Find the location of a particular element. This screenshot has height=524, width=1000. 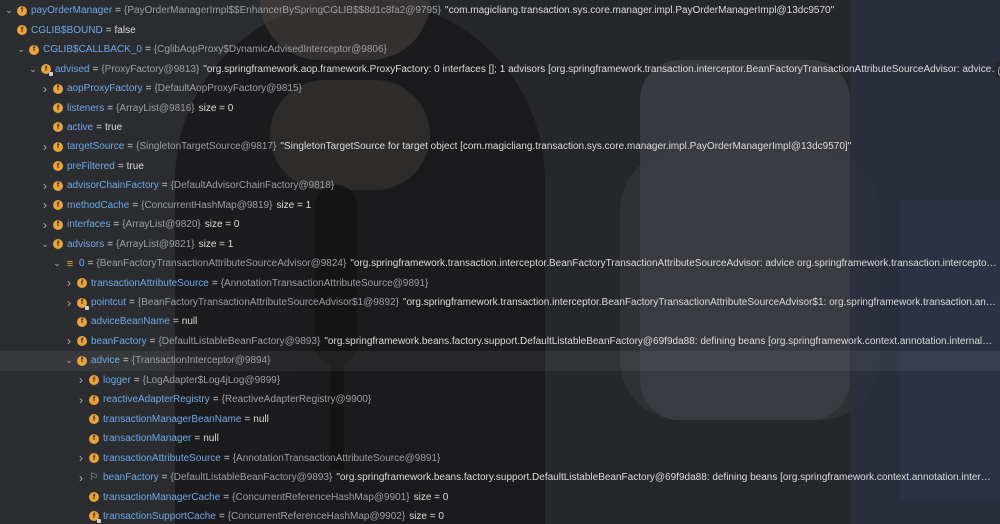

field-name: 0 is located at coordinates (82, 264).